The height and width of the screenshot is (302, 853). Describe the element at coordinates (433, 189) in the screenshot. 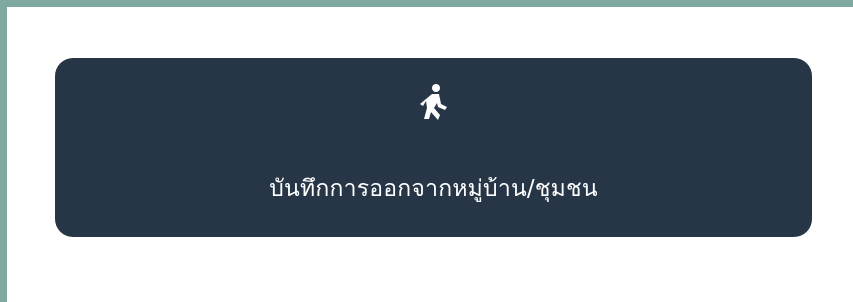

I see `record-leaving-village-label: บันทึกการออกจากหมู่บ้าน/ชุมชน` at that location.